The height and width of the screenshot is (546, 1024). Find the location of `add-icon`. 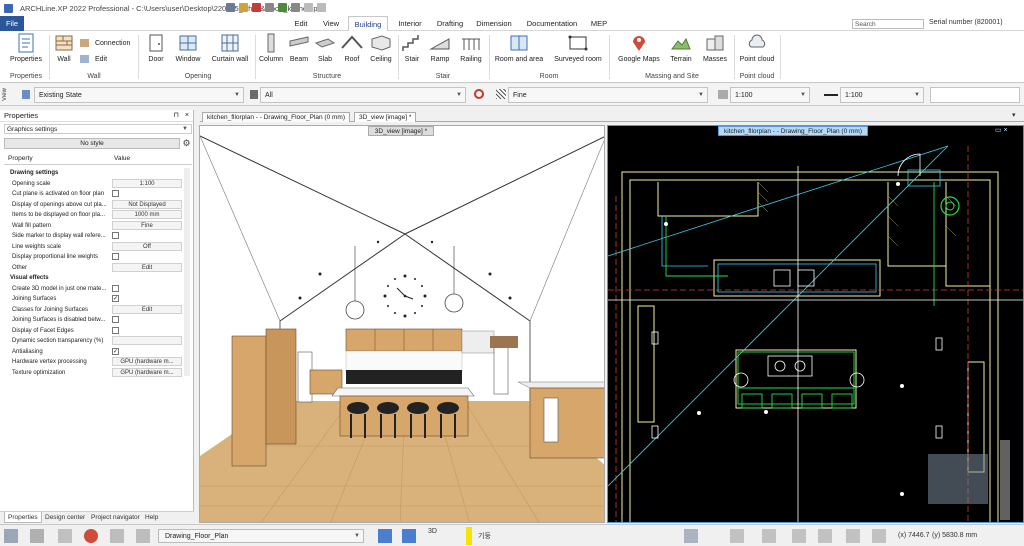

add-icon is located at coordinates (321, 7).